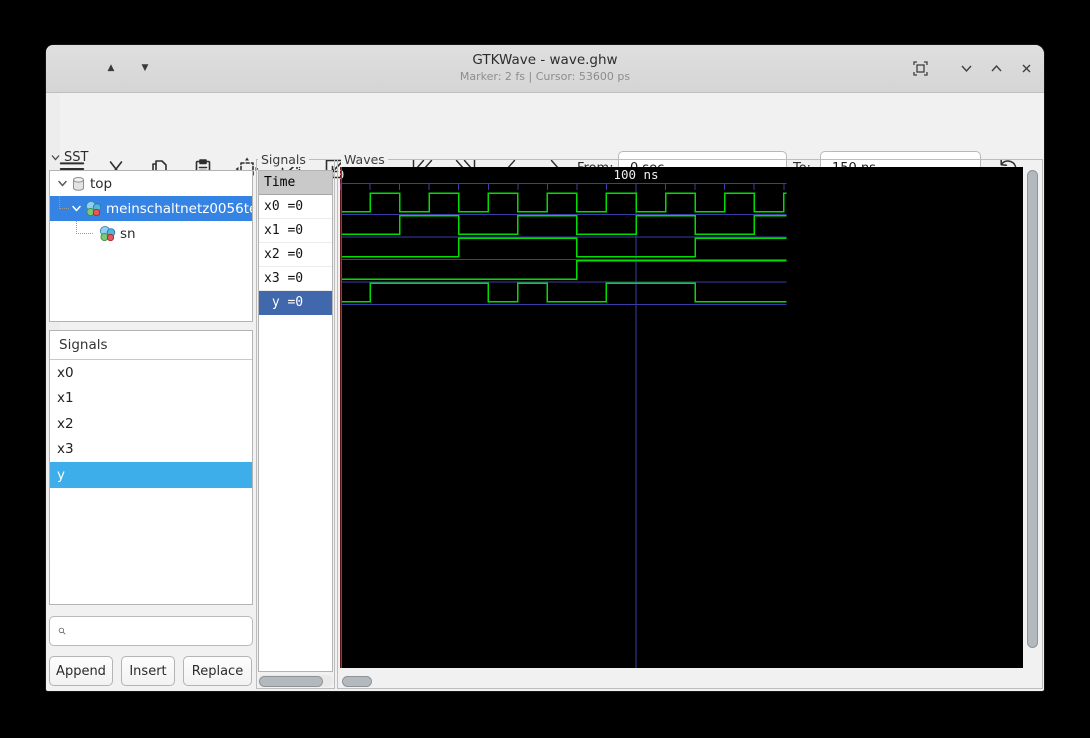 The width and height of the screenshot is (1090, 738). Describe the element at coordinates (151, 345) in the screenshot. I see `facility-list-header: Signals` at that location.